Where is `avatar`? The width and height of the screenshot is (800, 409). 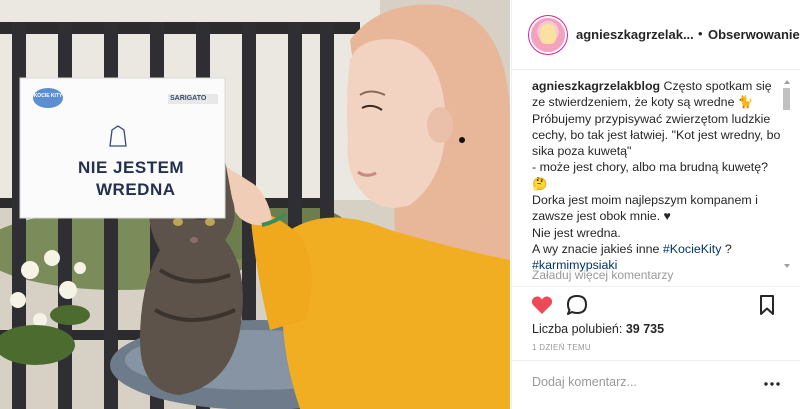 avatar is located at coordinates (548, 35).